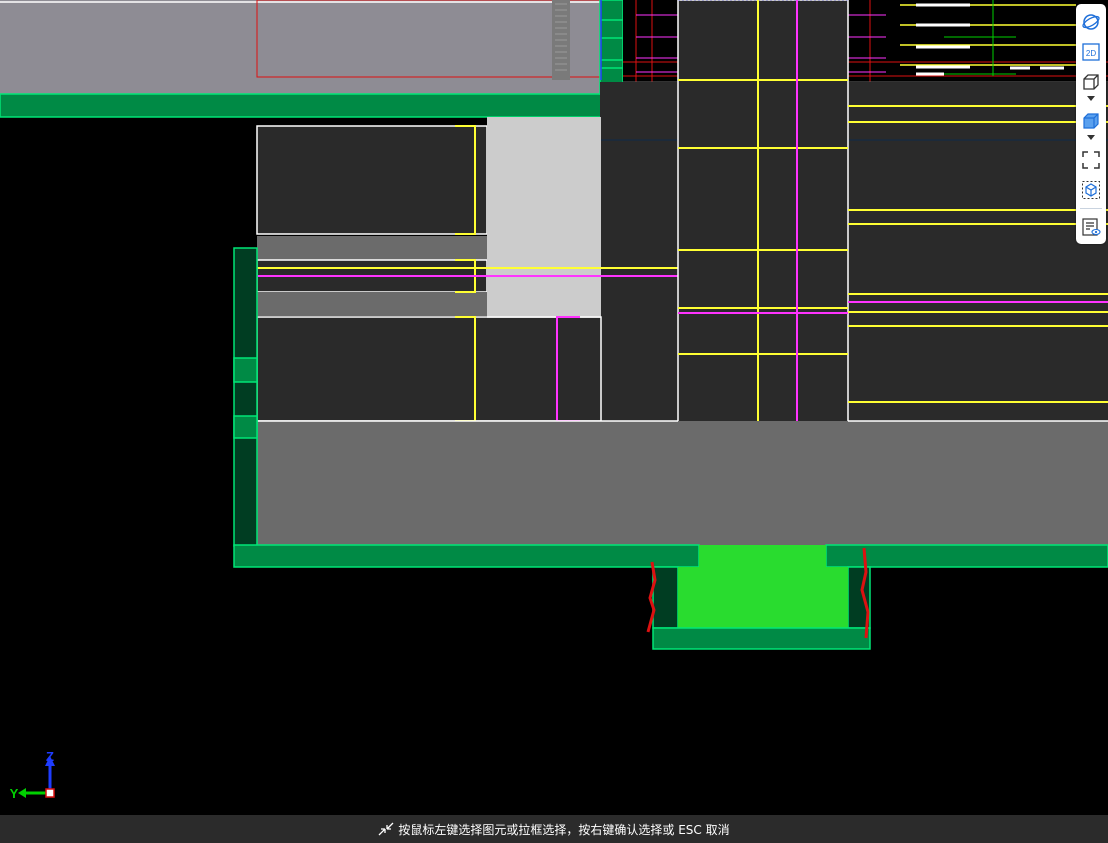 The height and width of the screenshot is (843, 1108). I want to click on bottom-green-slab-right, so click(966, 556).